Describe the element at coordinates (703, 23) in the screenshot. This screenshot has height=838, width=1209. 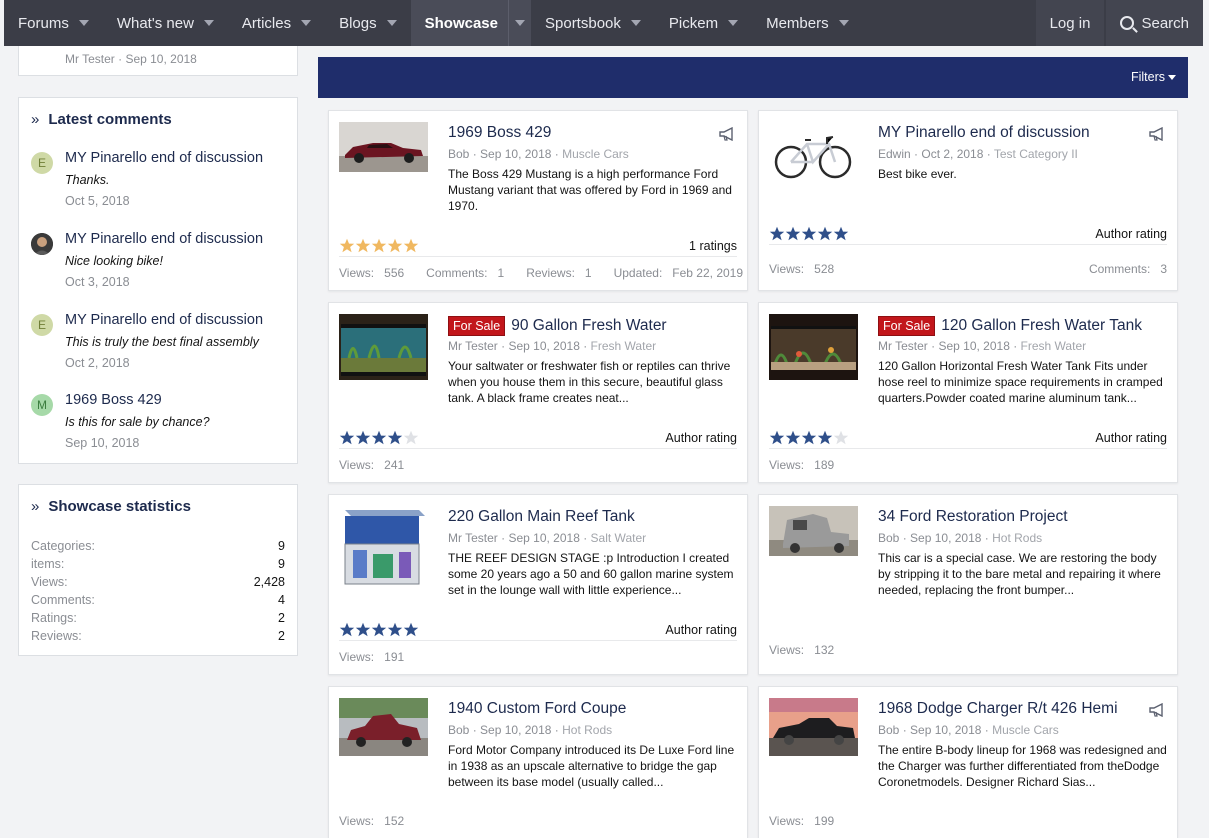
I see `nav-pickem: Pickem` at that location.